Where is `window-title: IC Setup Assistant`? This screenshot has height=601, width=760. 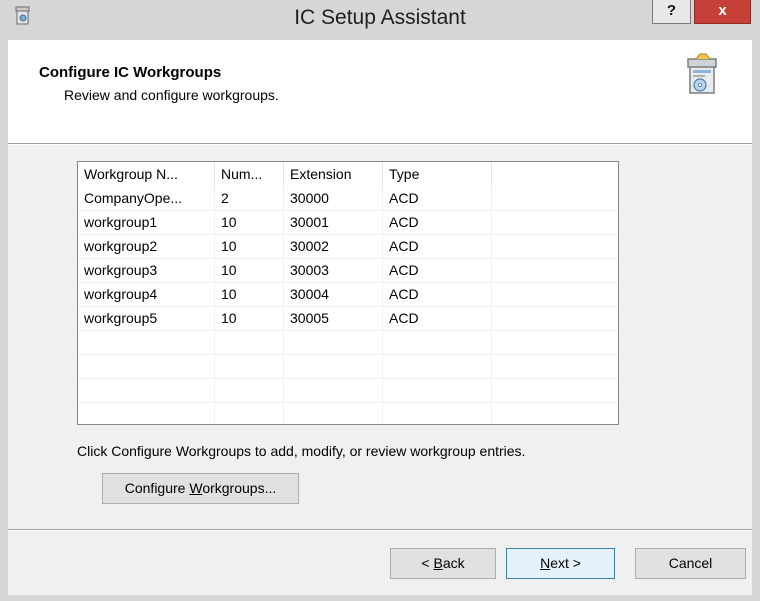 window-title: IC Setup Assistant is located at coordinates (380, 17).